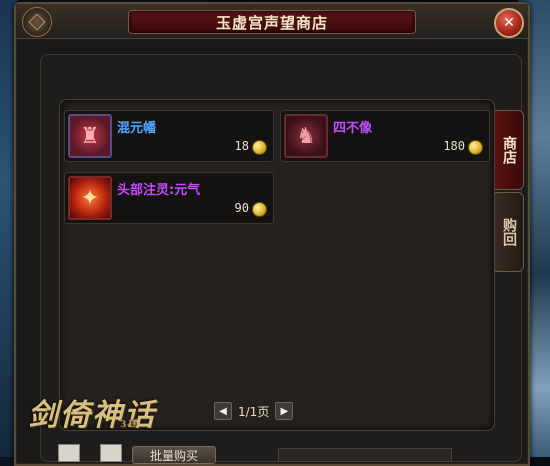 Image resolution: width=550 pixels, height=466 pixels. I want to click on game-logo-sub: 3D, so click(129, 425).